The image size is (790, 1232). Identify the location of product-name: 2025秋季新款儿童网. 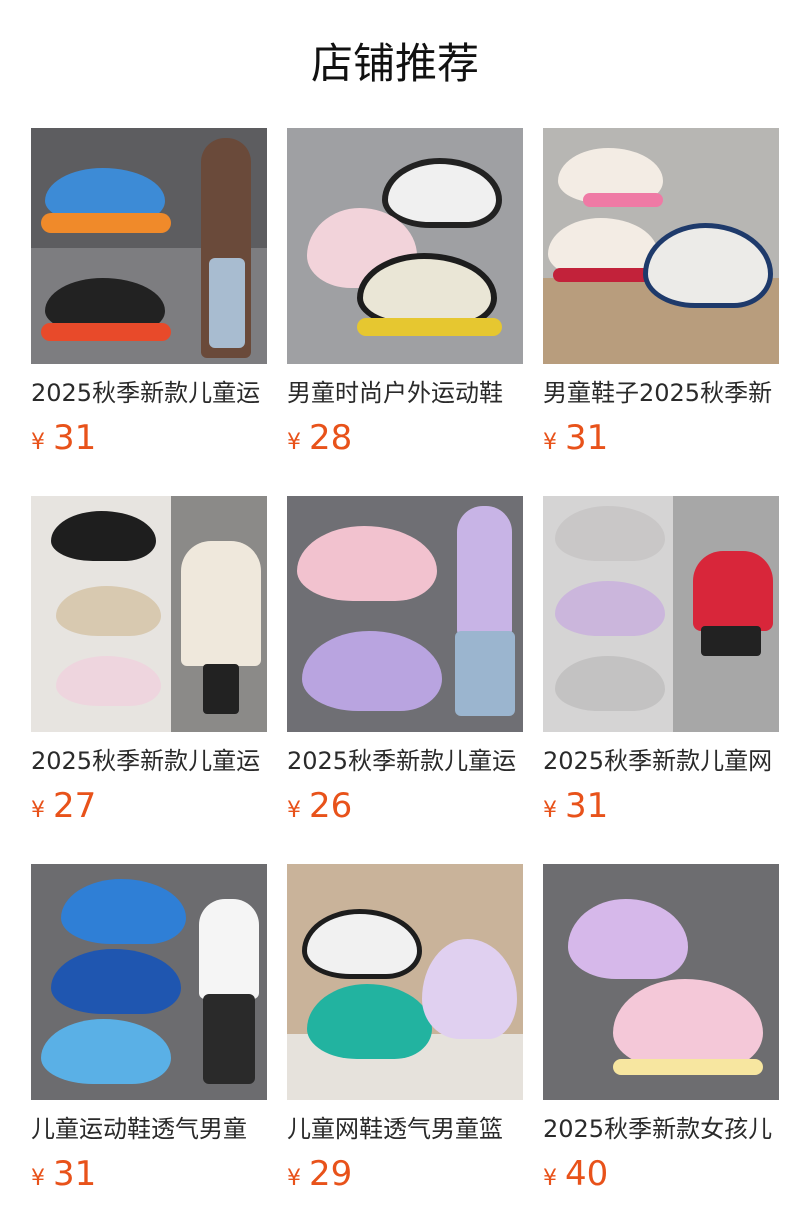
(661, 761).